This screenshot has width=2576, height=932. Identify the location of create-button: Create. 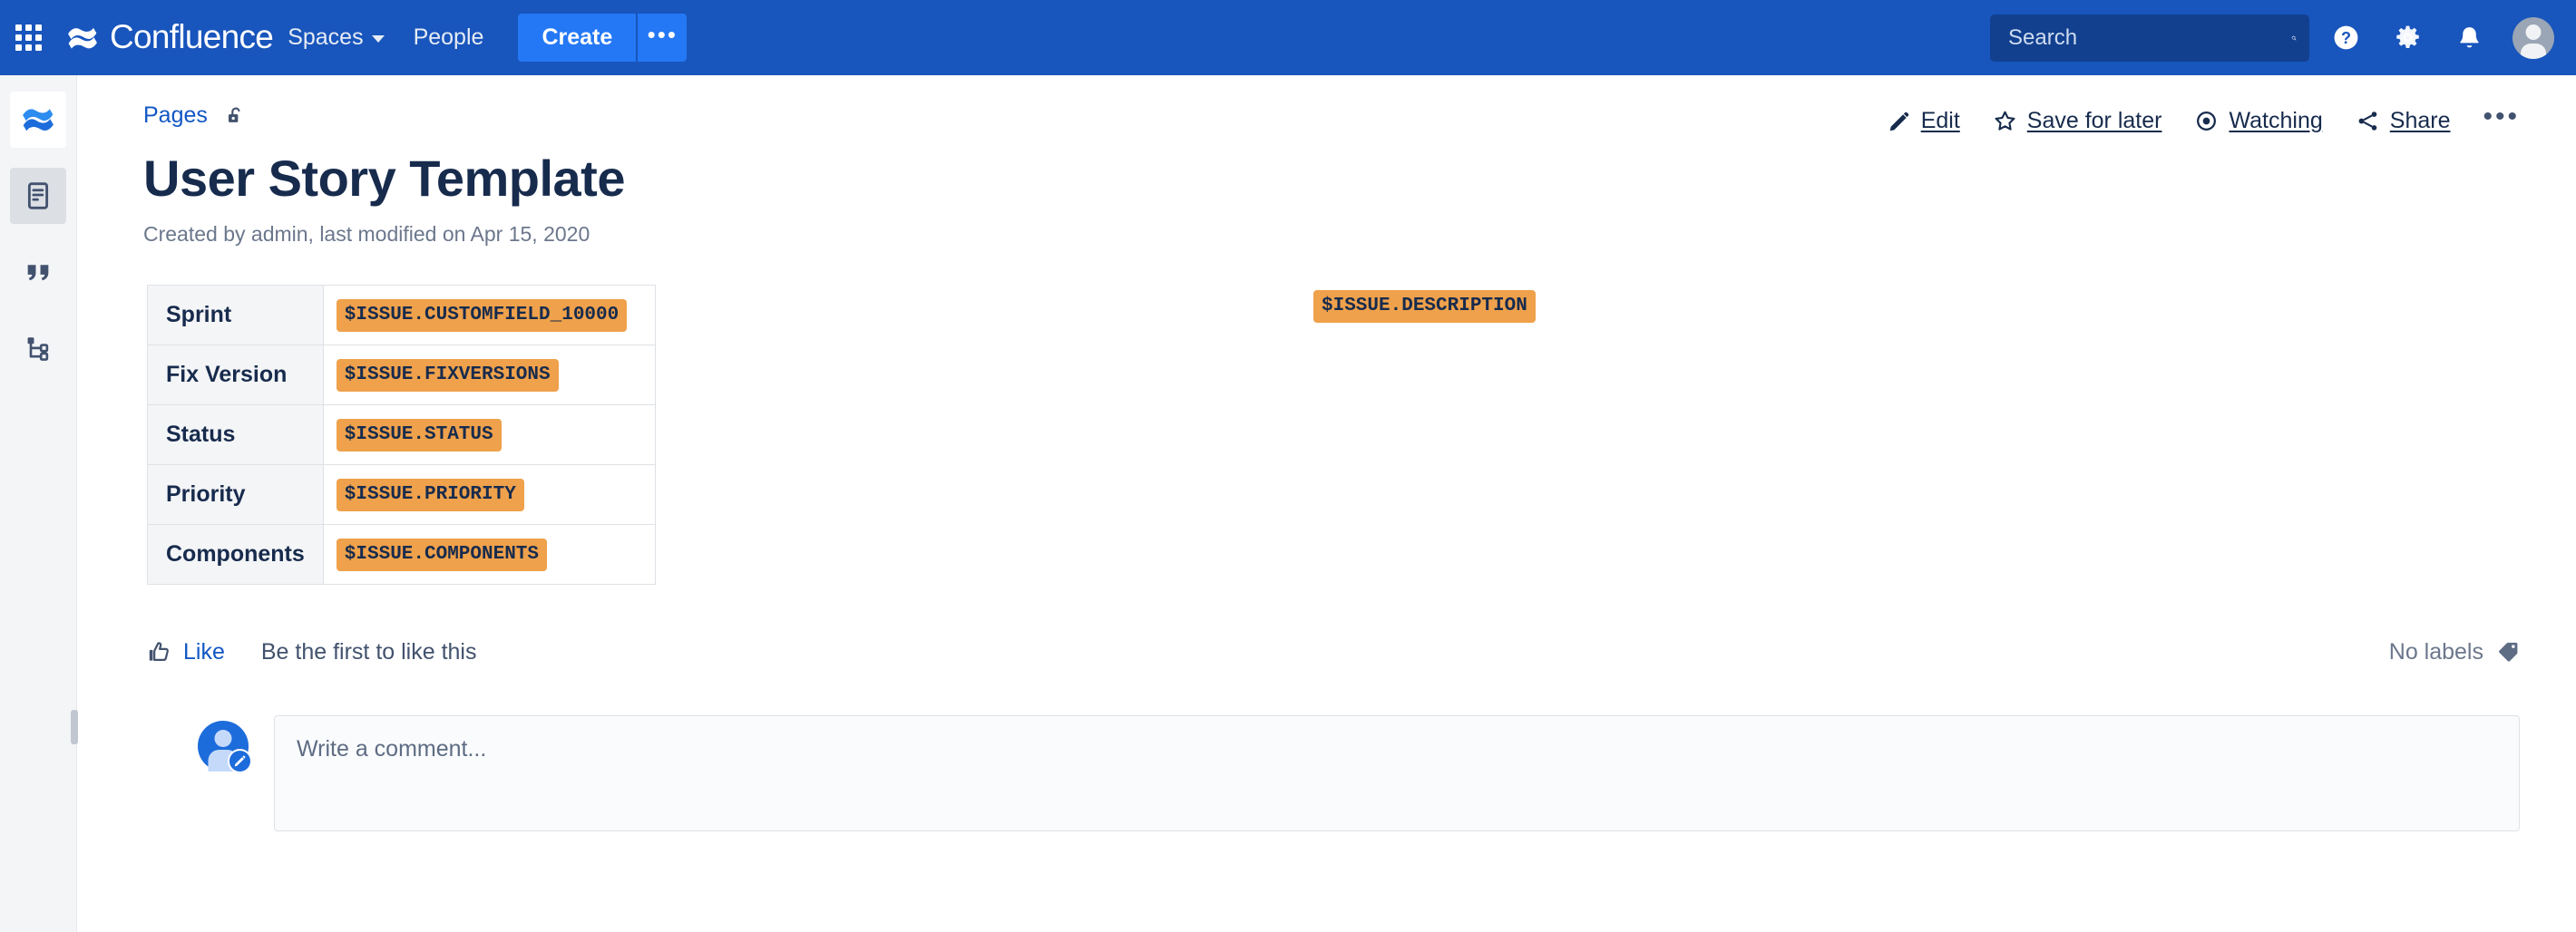
(577, 38).